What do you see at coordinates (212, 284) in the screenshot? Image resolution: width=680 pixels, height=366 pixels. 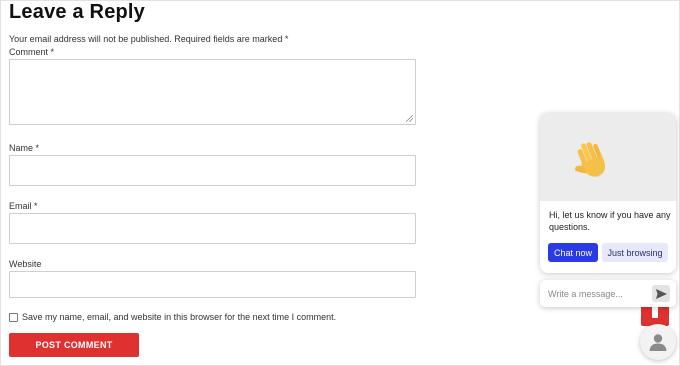 I see `website-field` at bounding box center [212, 284].